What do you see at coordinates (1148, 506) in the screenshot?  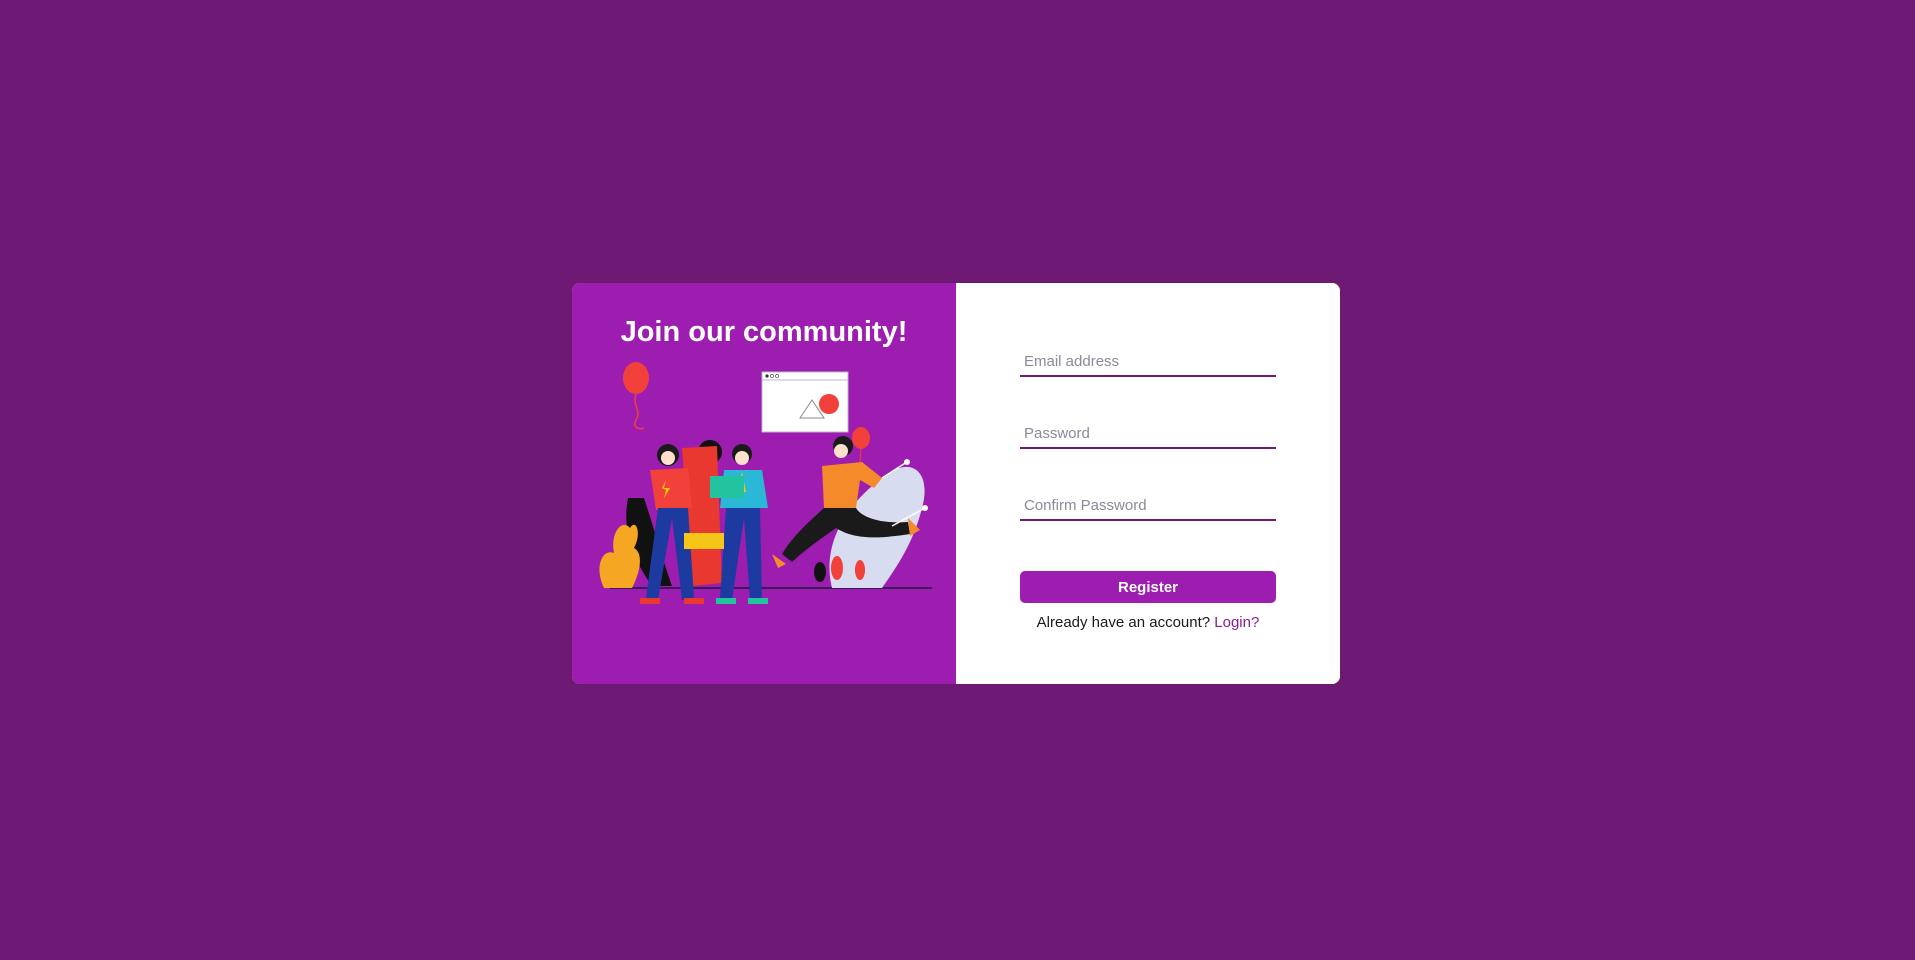 I see `confirm-password-input` at bounding box center [1148, 506].